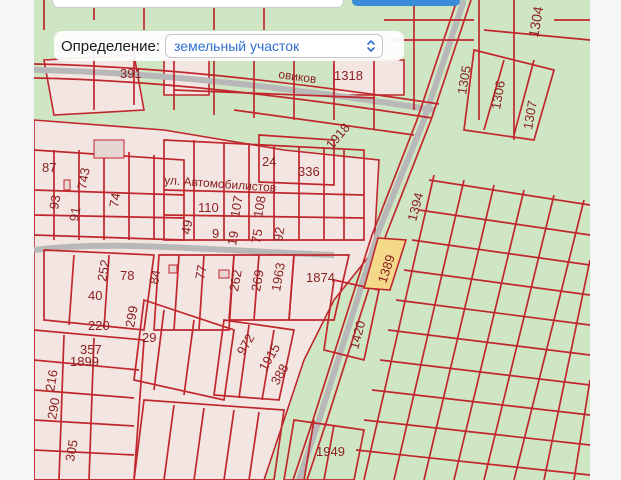 The image size is (621, 480). Describe the element at coordinates (127, 275) in the screenshot. I see `parcel-label: 78` at that location.